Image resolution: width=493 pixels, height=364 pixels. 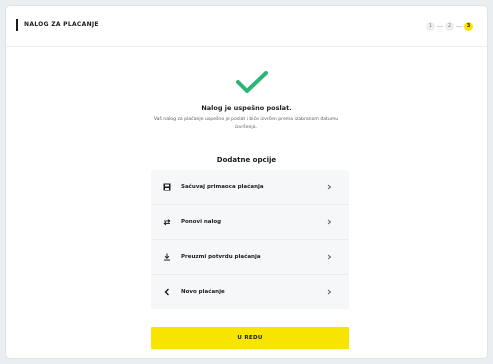 What do you see at coordinates (167, 222) in the screenshot?
I see `repeat-icon` at bounding box center [167, 222].